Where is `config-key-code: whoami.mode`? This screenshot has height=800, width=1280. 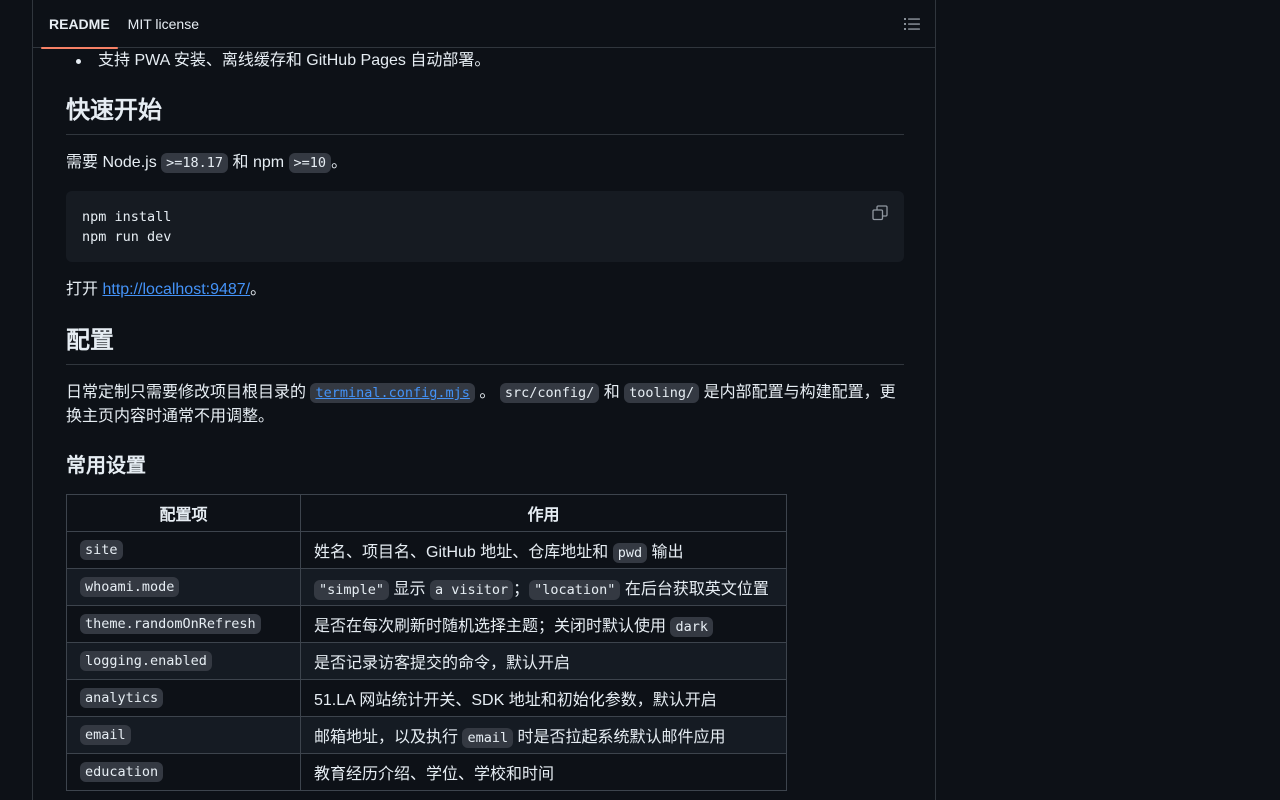
config-key-code: whoami.mode is located at coordinates (130, 587).